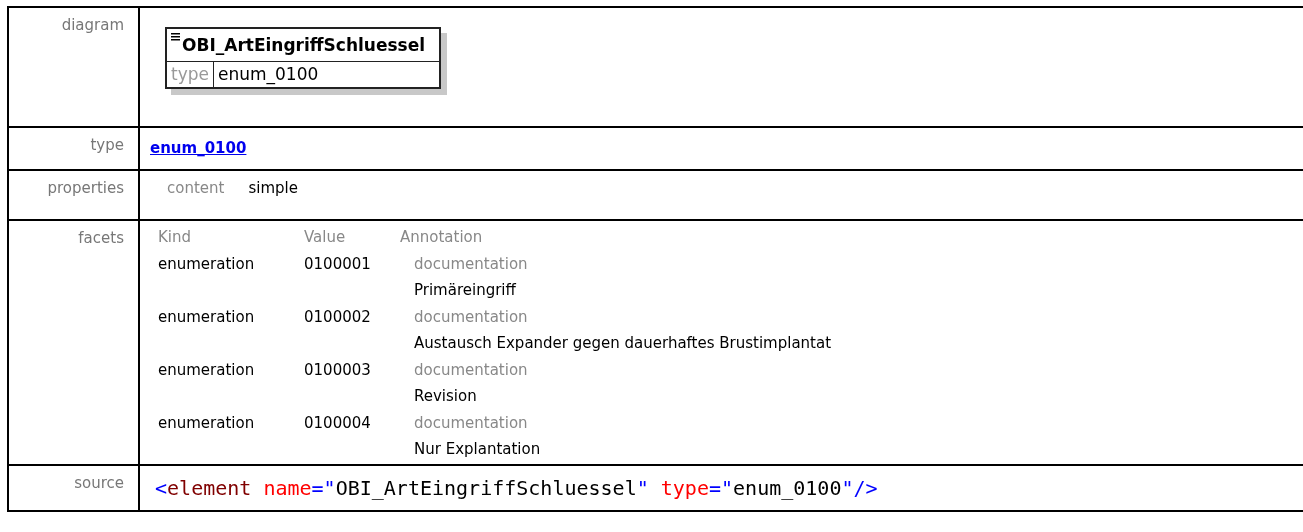 Image resolution: width=1303 pixels, height=532 pixels. Describe the element at coordinates (338, 317) in the screenshot. I see `facet-value: 0100002` at that location.